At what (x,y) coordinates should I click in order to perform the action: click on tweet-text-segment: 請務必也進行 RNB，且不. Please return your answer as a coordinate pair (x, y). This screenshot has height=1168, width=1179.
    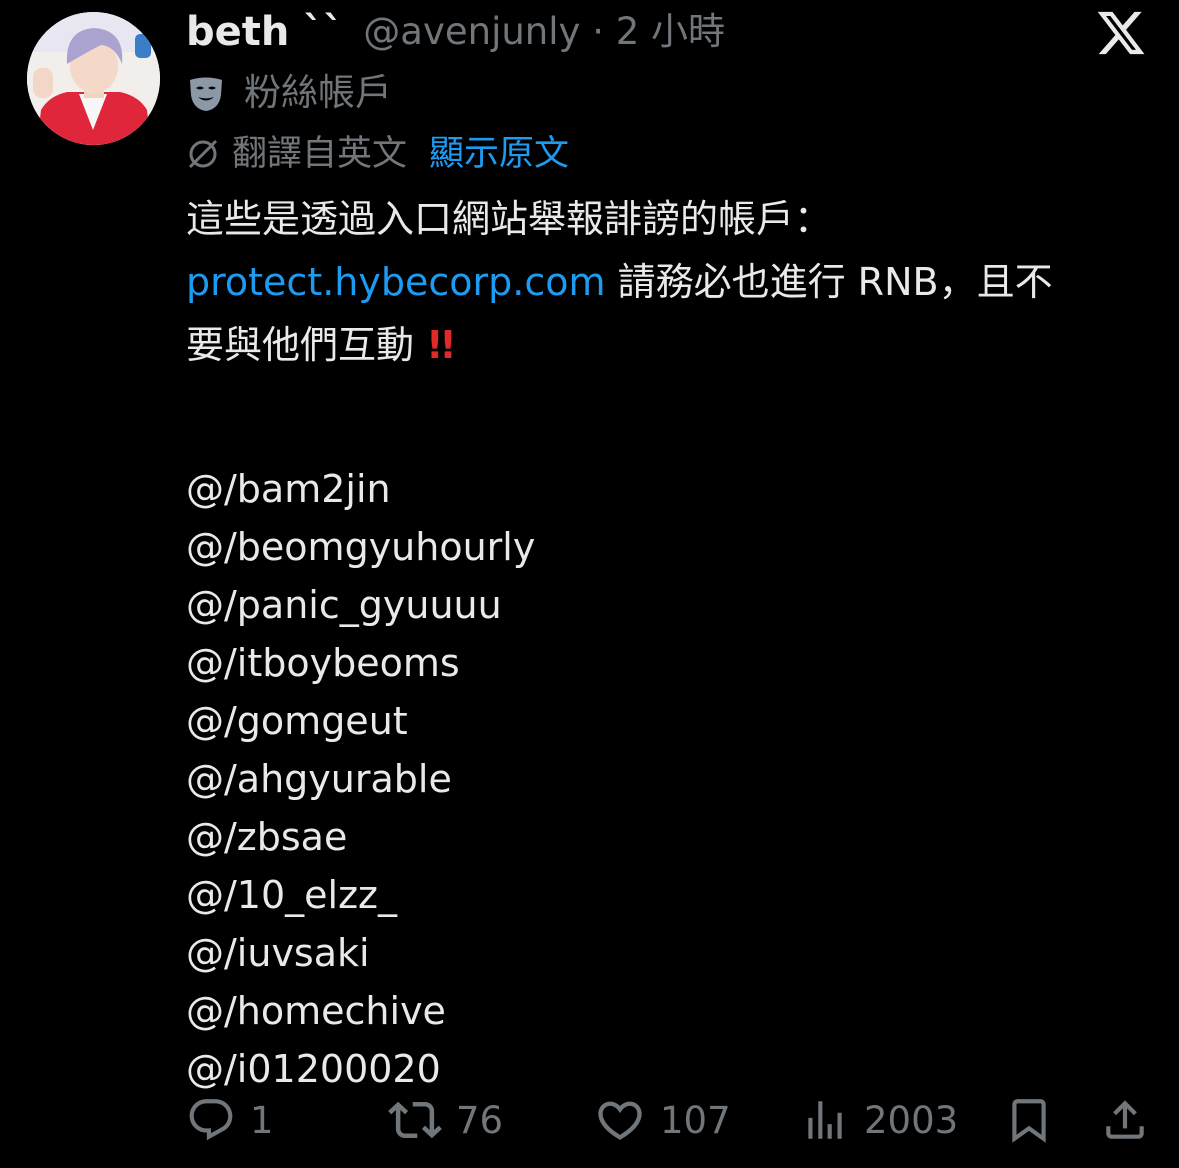
    Looking at the image, I should click on (829, 282).